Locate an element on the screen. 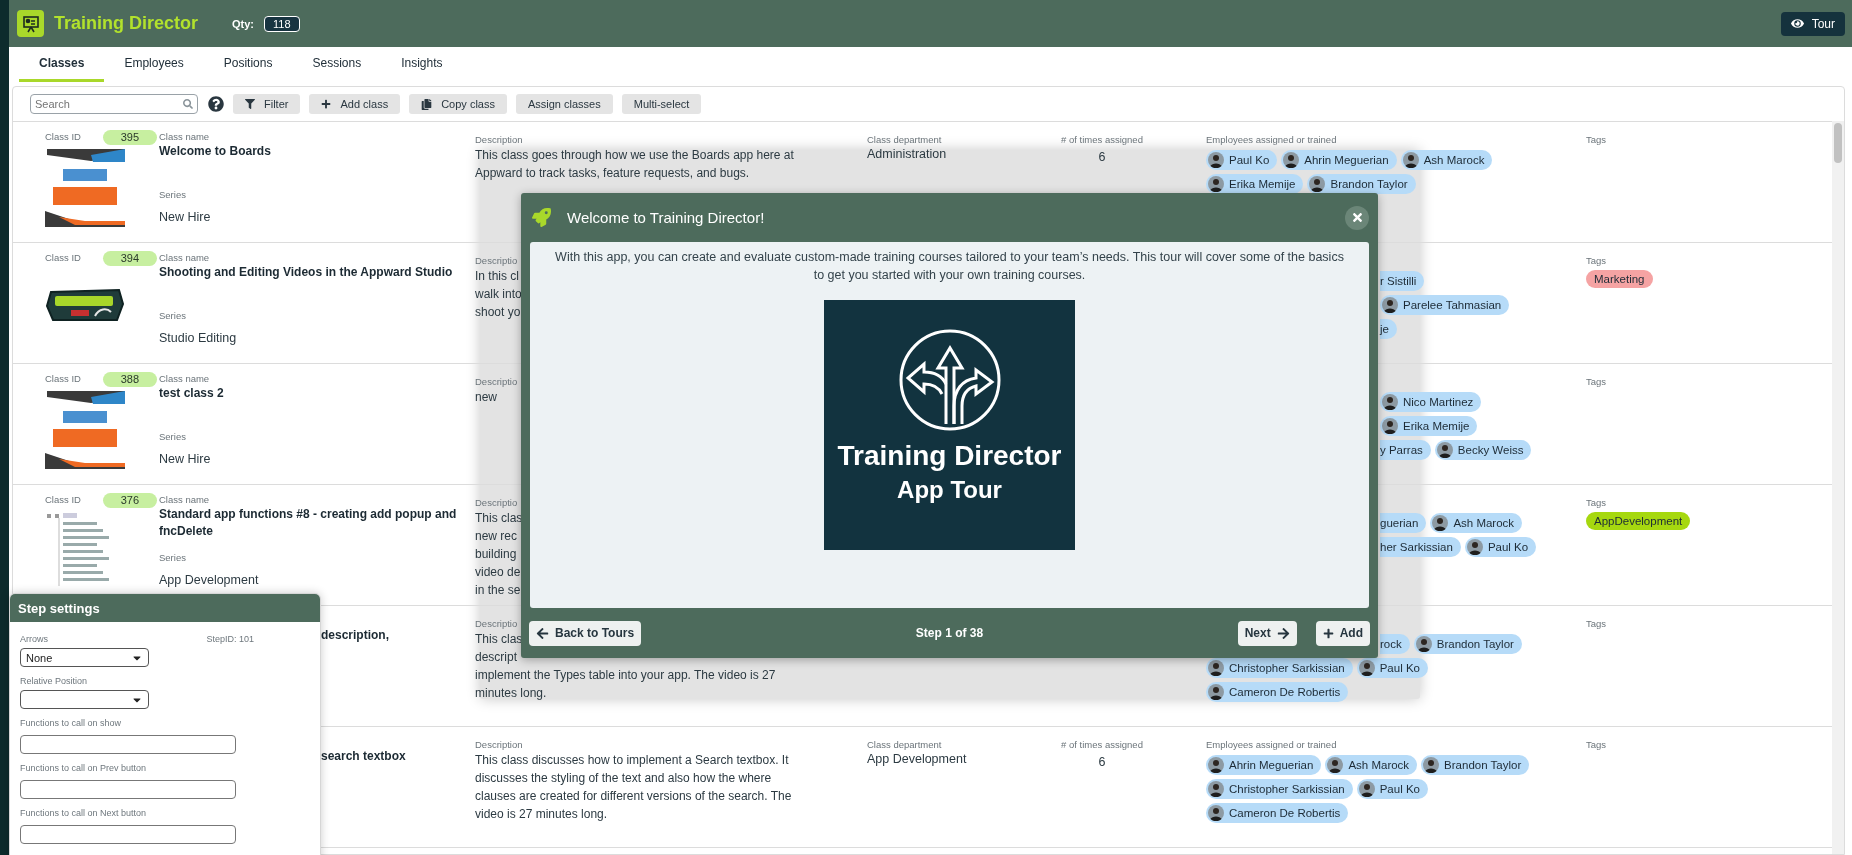 The image size is (1852, 855). step-id: StepID: 101 is located at coordinates (230, 639).